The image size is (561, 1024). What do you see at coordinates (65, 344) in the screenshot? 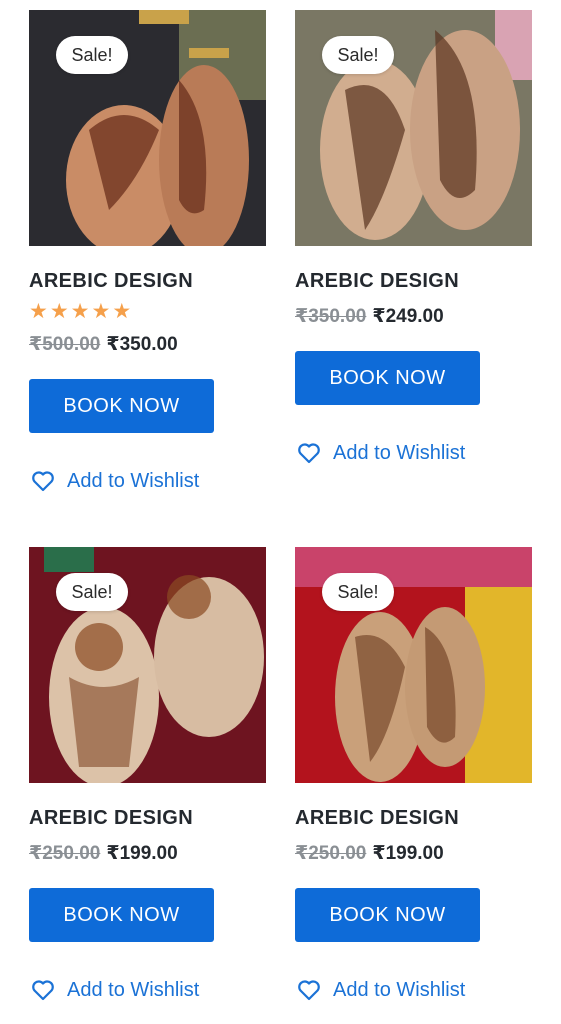
I see `old-price: ₹500.00` at bounding box center [65, 344].